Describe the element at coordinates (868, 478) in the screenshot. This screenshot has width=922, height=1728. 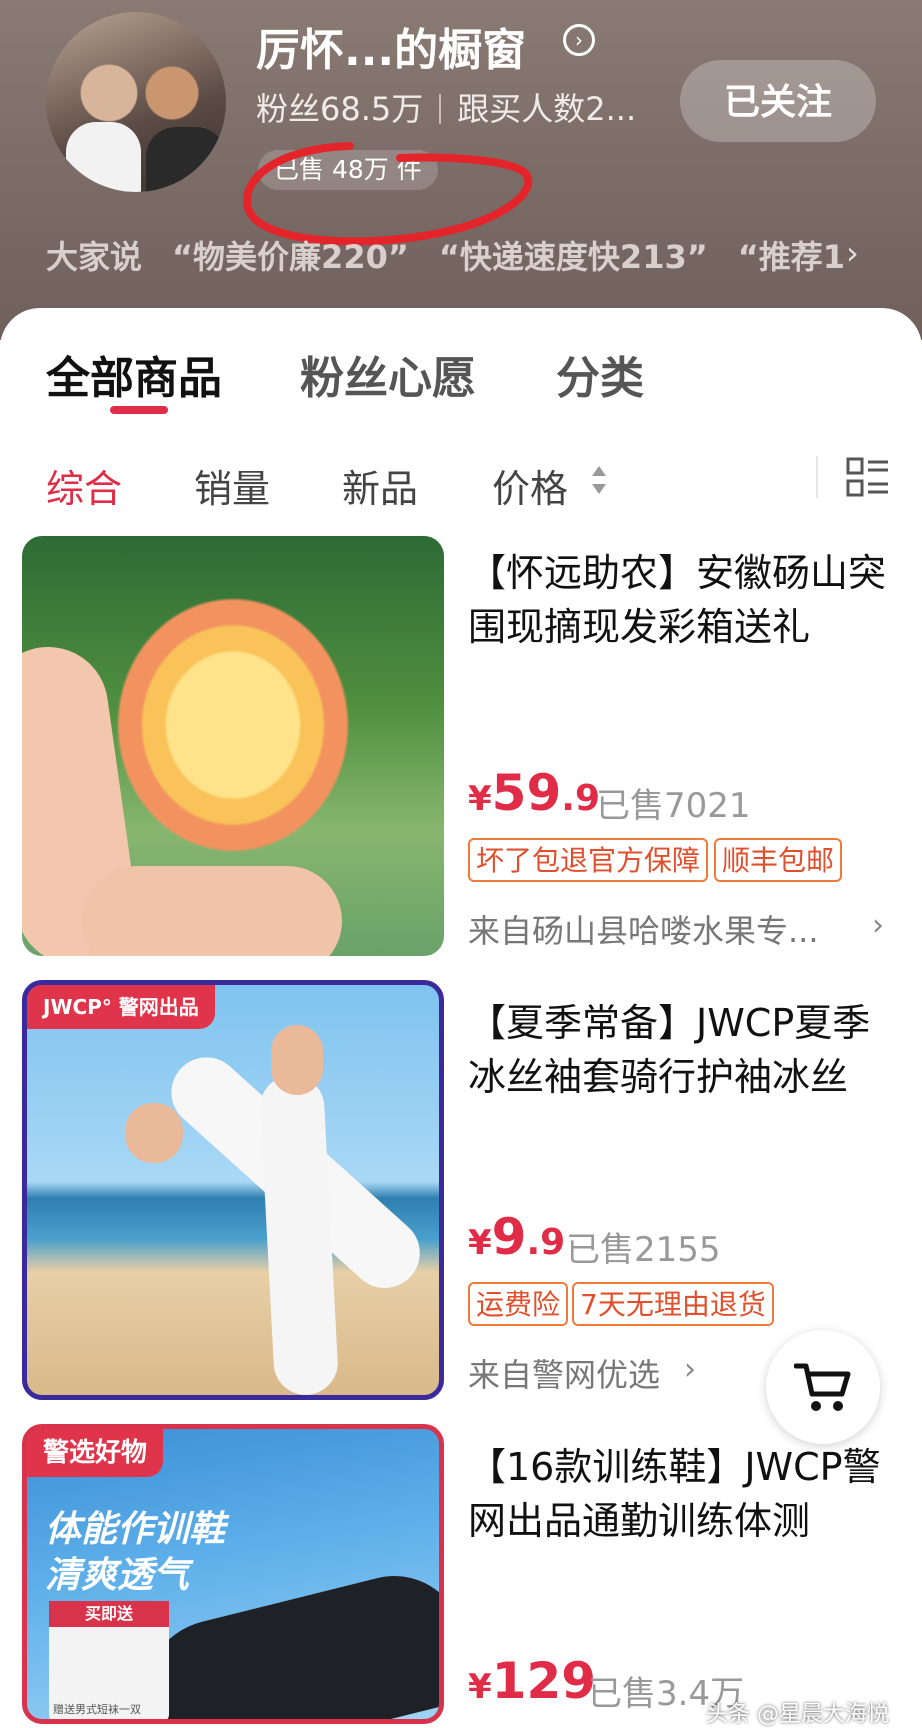
I see `layout-list-icon` at that location.